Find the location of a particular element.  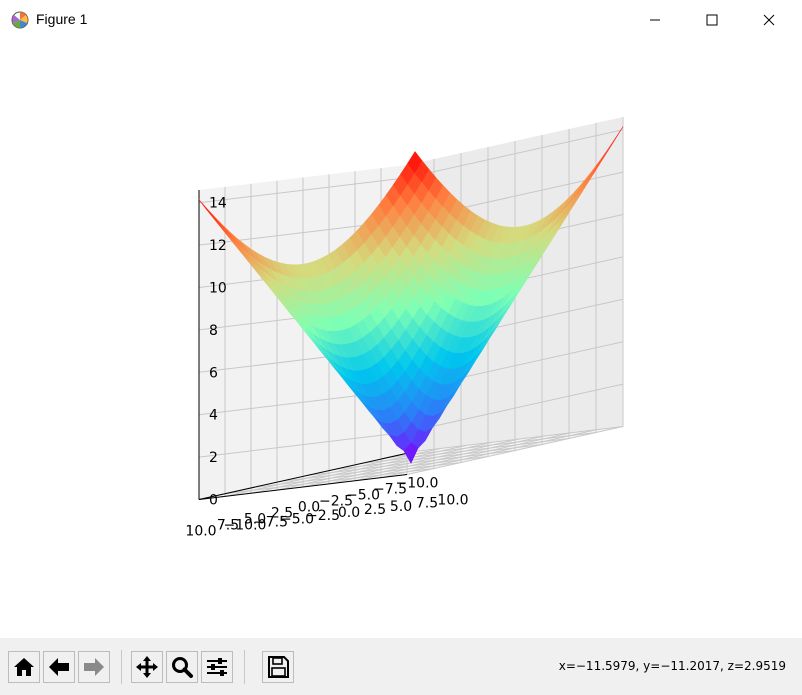

save-button is located at coordinates (278, 667).